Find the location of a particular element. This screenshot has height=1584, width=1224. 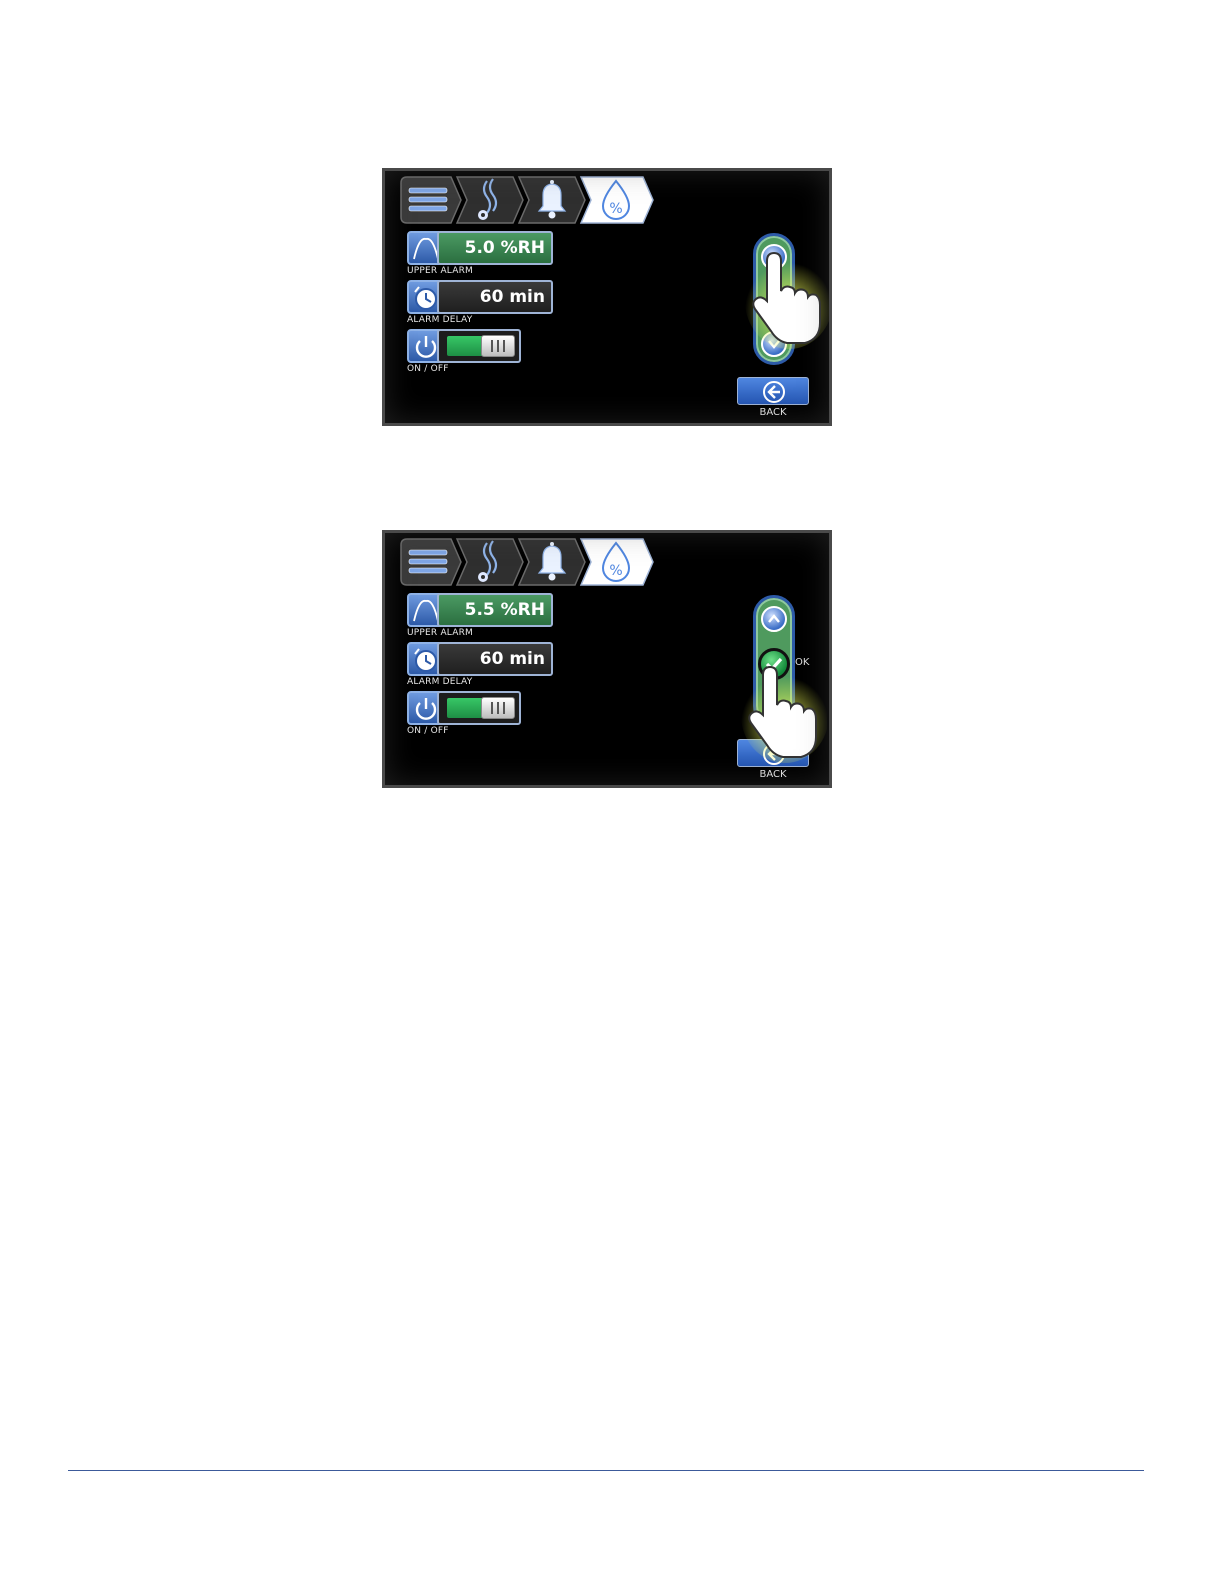

ok-label: OK is located at coordinates (802, 662).